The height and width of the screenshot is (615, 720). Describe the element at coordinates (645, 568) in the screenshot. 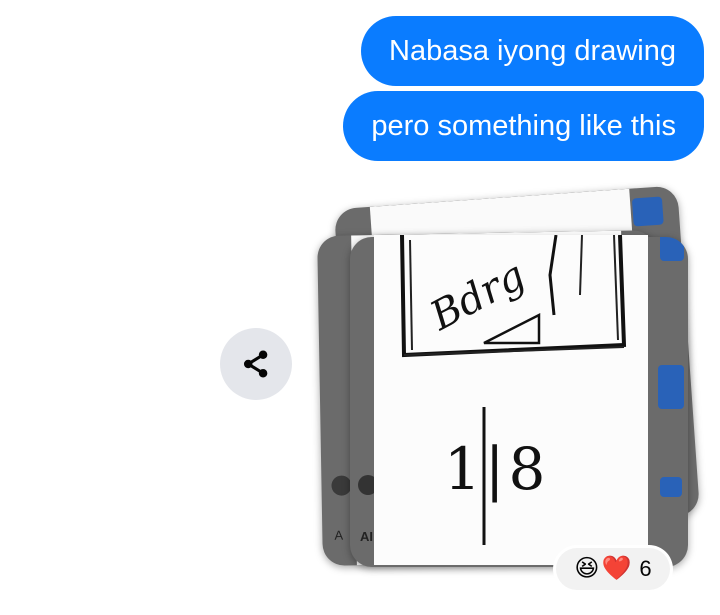

I see `reaction-count: 6` at that location.